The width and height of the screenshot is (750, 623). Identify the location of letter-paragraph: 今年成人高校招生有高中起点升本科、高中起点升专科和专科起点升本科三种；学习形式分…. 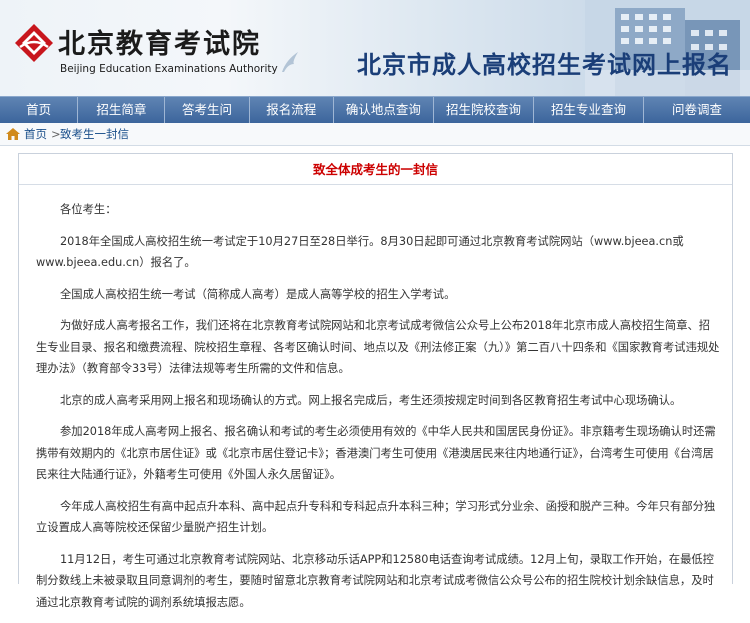
(376, 517).